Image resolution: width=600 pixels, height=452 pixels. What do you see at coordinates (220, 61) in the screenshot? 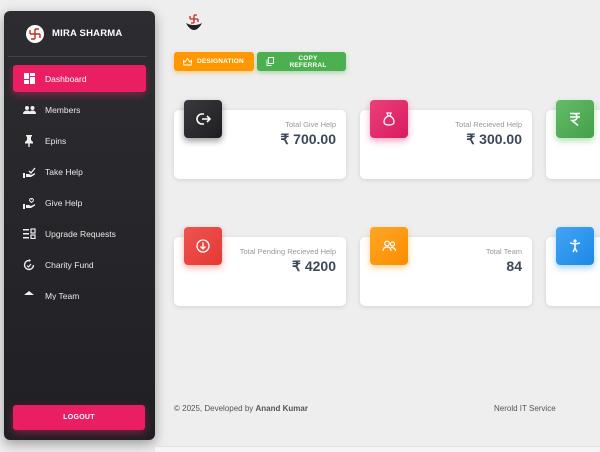
I see `designation-label: DESIGNATION` at bounding box center [220, 61].